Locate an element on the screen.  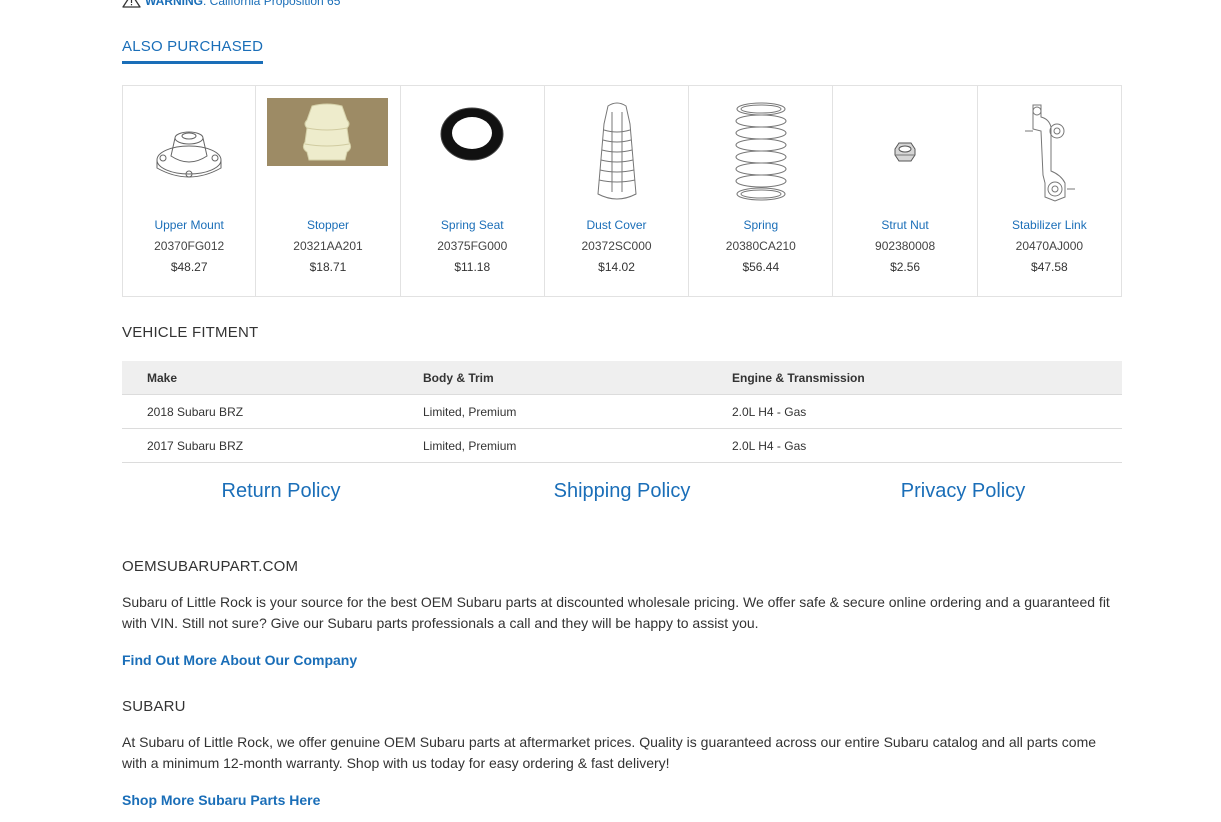
column-header-engine: Engine & Transmission is located at coordinates (927, 378).